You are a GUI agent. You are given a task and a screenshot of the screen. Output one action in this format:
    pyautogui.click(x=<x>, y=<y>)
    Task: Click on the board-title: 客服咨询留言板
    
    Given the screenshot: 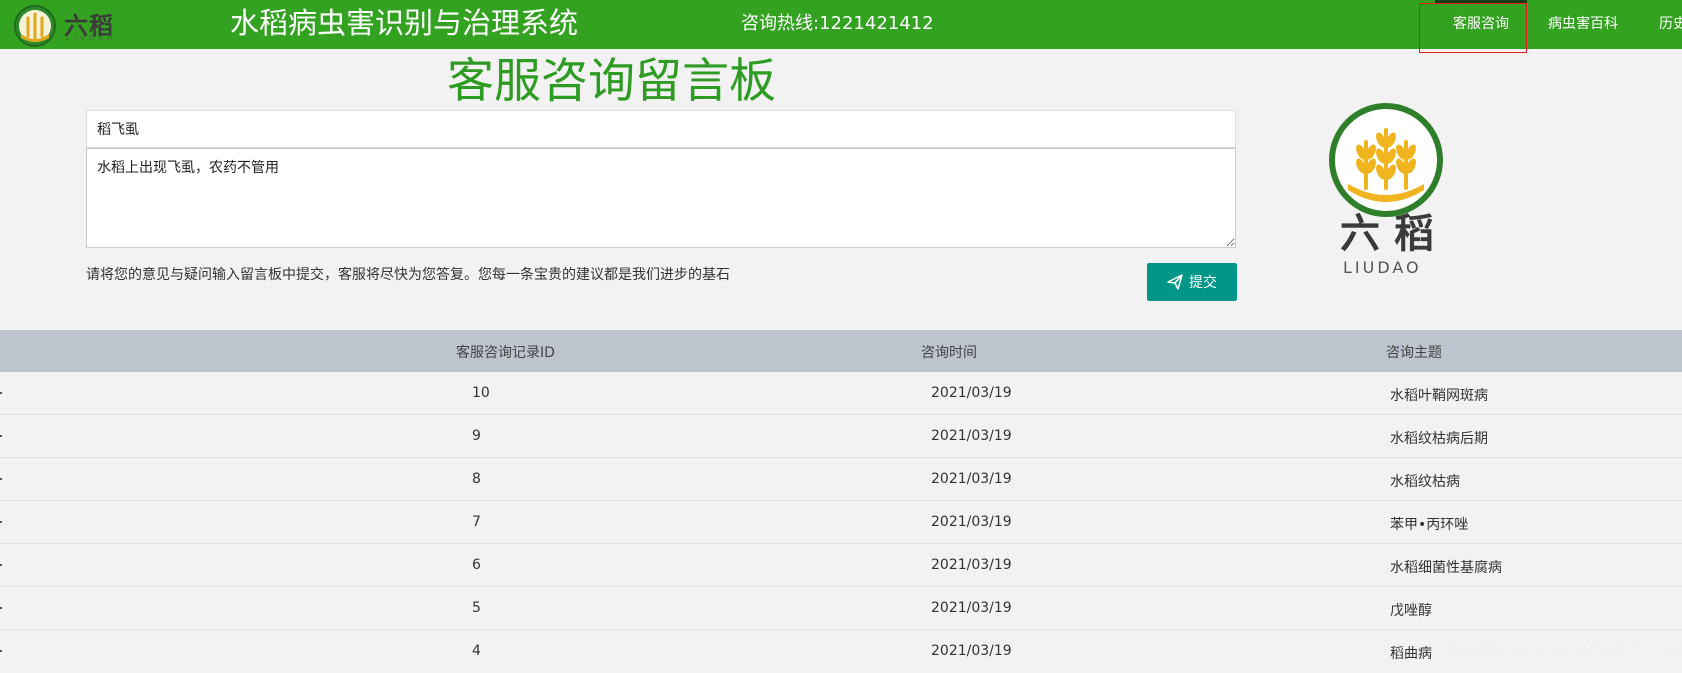 What is the action you would take?
    pyautogui.click(x=611, y=81)
    